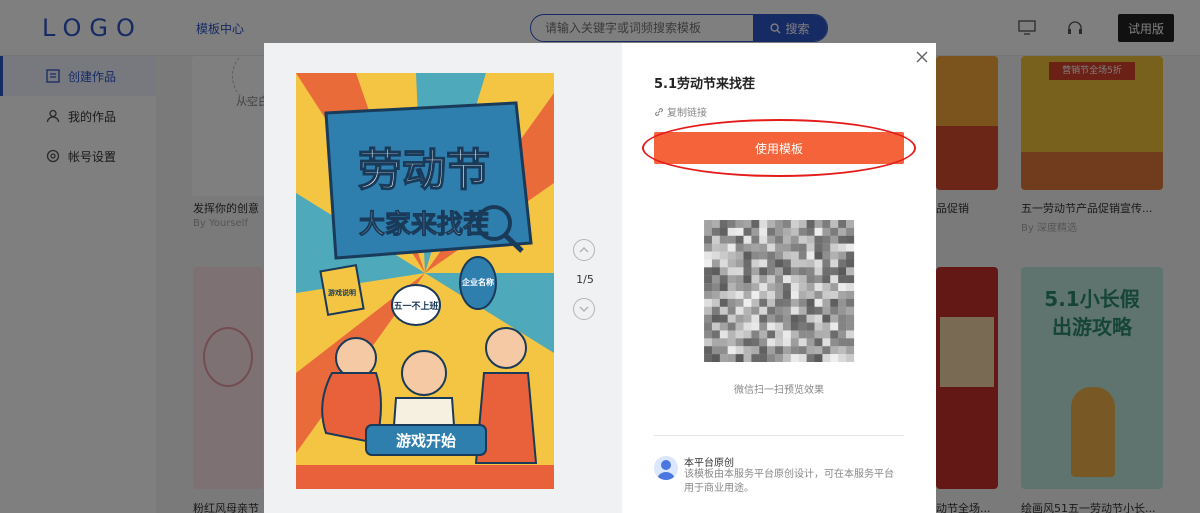 This screenshot has height=513, width=1200. What do you see at coordinates (424, 170) in the screenshot?
I see `poster-headline: 劳动节` at bounding box center [424, 170].